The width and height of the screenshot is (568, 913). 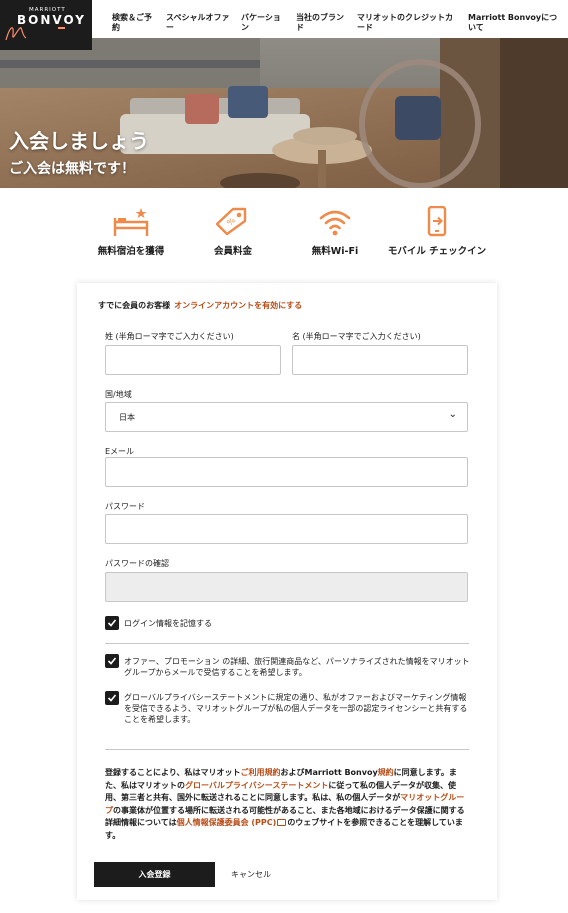 What do you see at coordinates (356, 336) in the screenshot?
I see `first-name-label: 名 (半角ローマ字でご入力ください)` at bounding box center [356, 336].